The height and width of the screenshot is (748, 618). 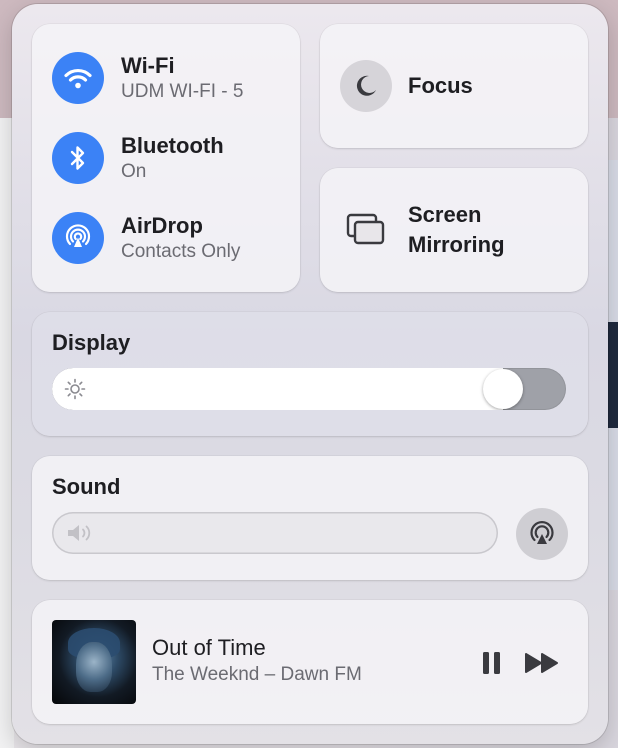 What do you see at coordinates (365, 229) in the screenshot?
I see `screen-mirroring-icon` at bounding box center [365, 229].